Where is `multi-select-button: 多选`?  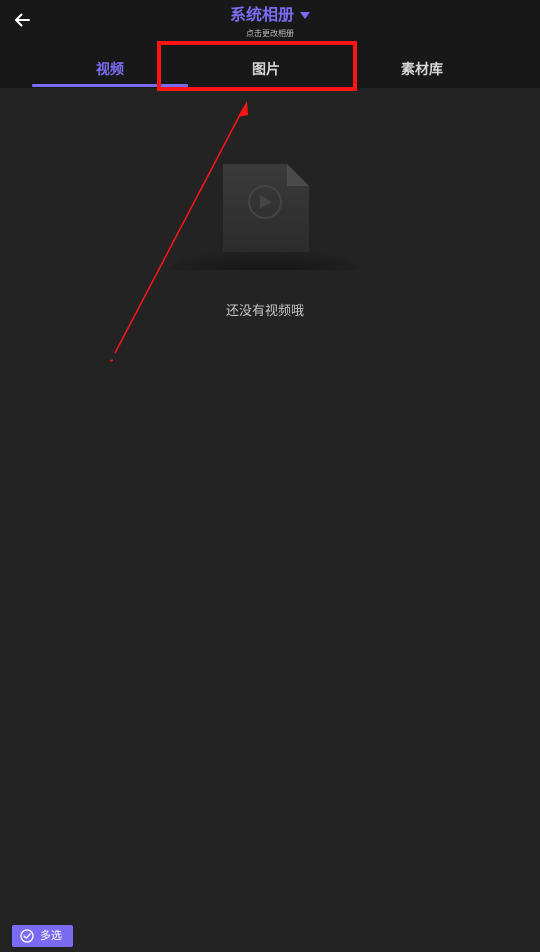 multi-select-button: 多选 is located at coordinates (42, 936).